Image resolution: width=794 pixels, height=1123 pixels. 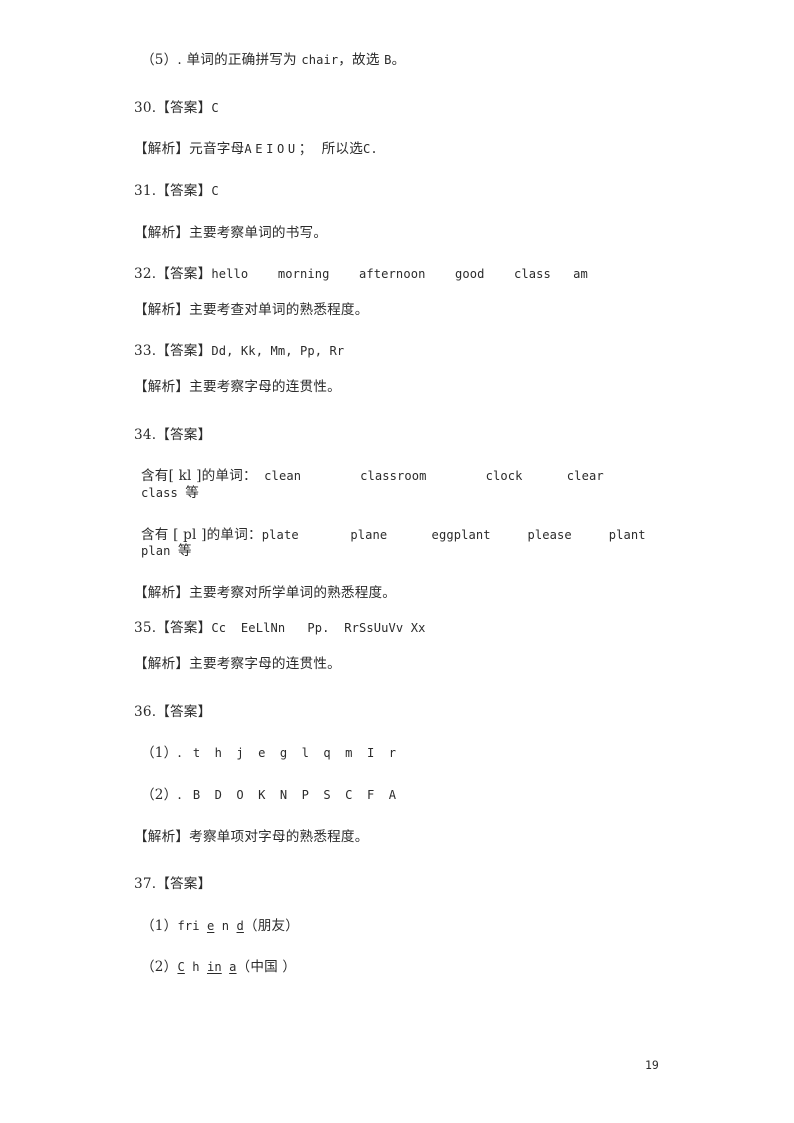 What do you see at coordinates (161, 794) in the screenshot?
I see `question-36-part-2-run-0: （2）.` at bounding box center [161, 794].